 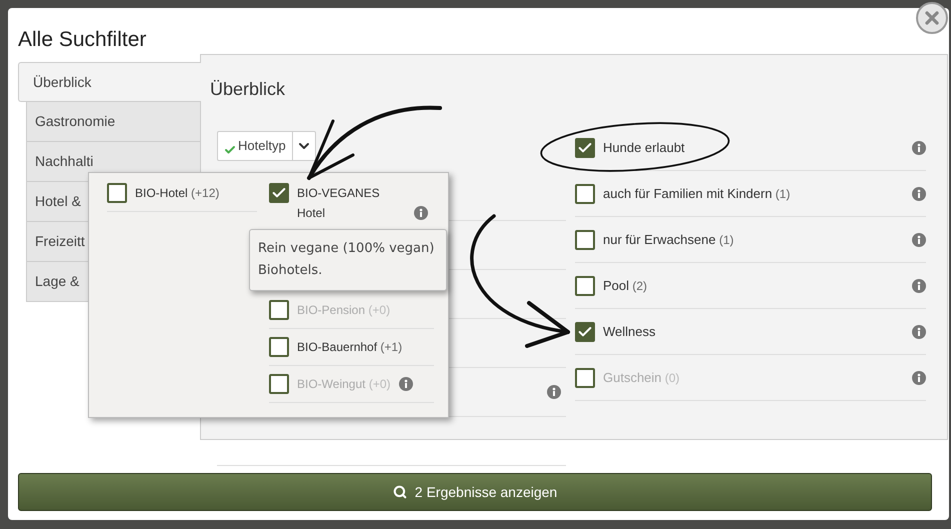 I want to click on search-button: 2 Ergebnisse anzeigen, so click(x=475, y=492).